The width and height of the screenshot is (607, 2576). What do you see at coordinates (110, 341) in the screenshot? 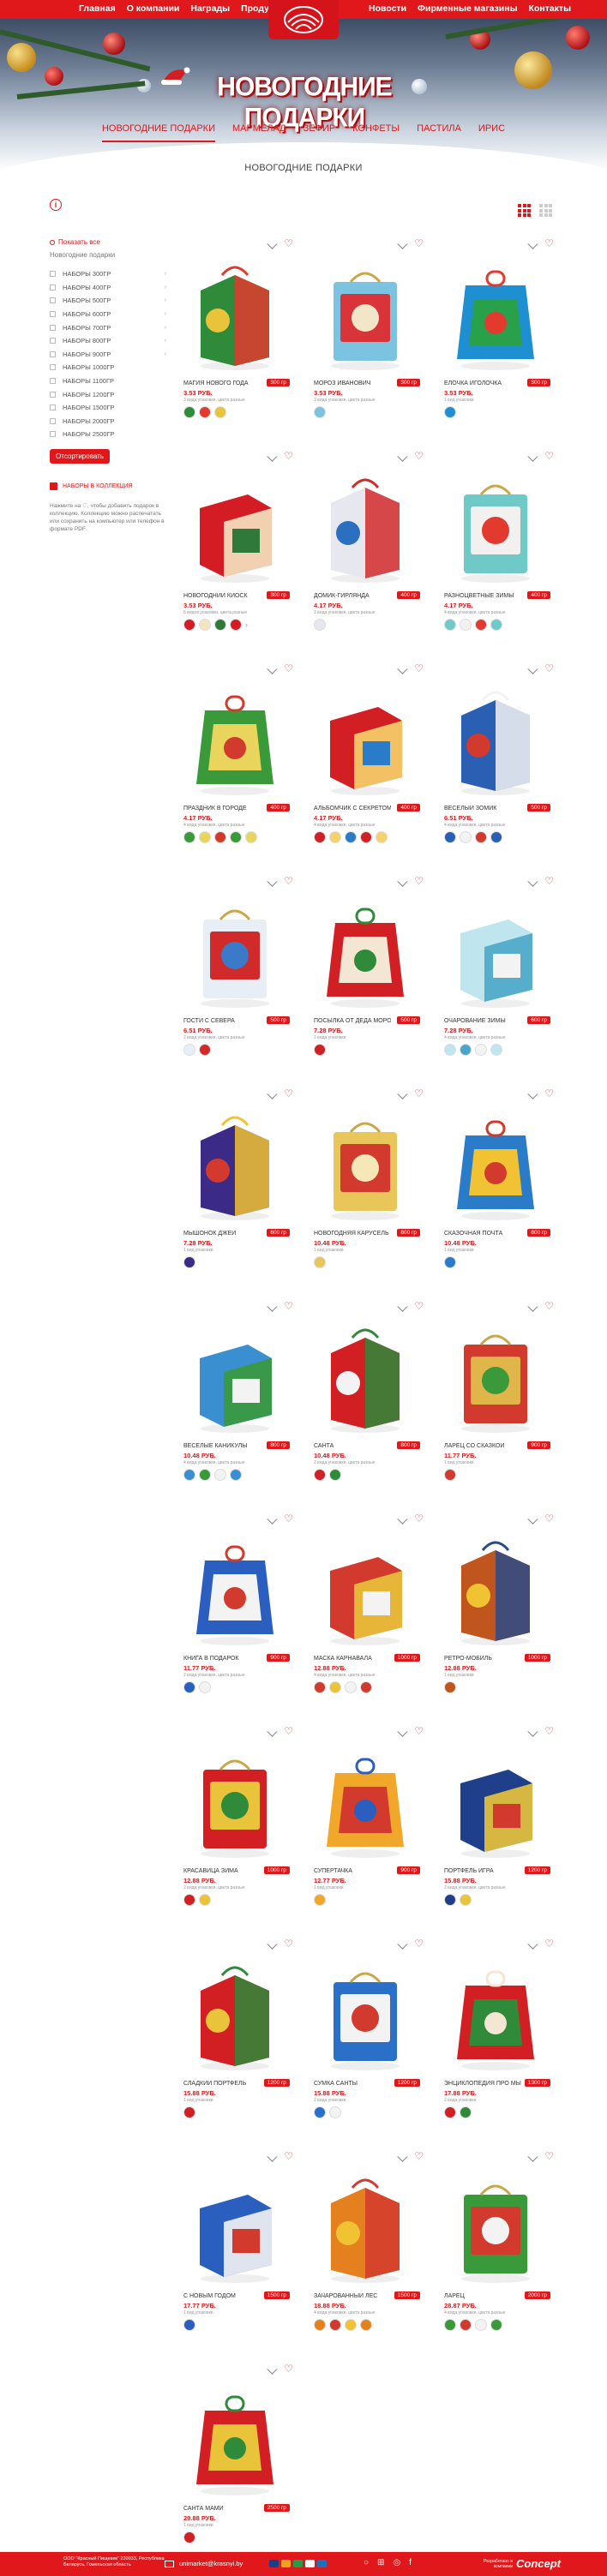
I see `filter-row: НАБОРЫ 800ГР ›` at bounding box center [110, 341].